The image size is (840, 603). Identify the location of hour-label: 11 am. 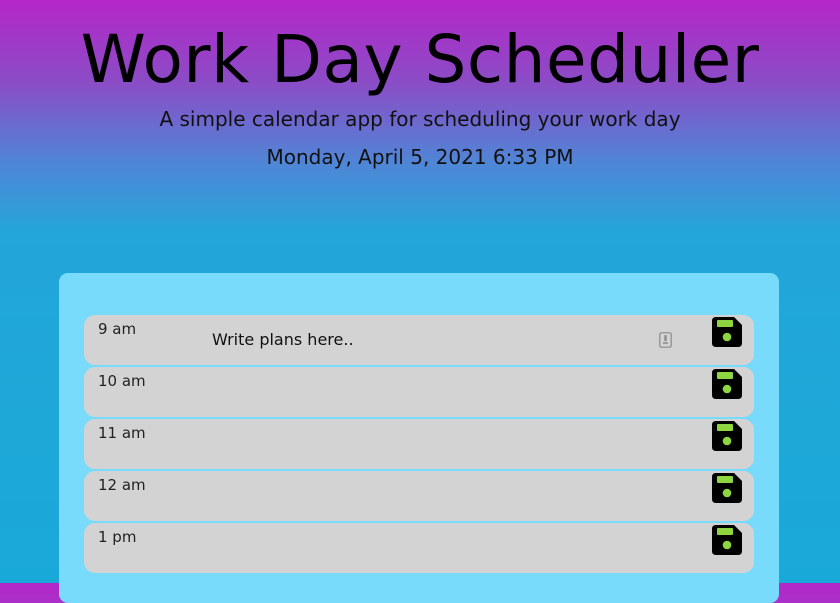
(122, 433).